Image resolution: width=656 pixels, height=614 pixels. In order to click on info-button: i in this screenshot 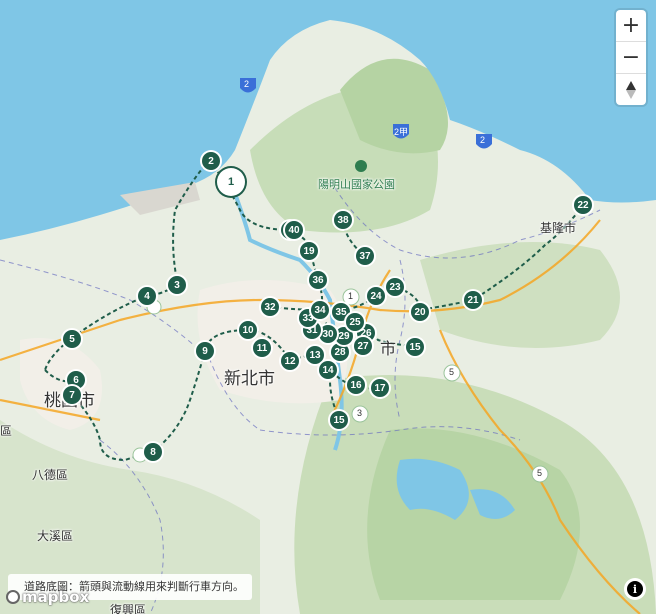, I will do `click(635, 589)`.